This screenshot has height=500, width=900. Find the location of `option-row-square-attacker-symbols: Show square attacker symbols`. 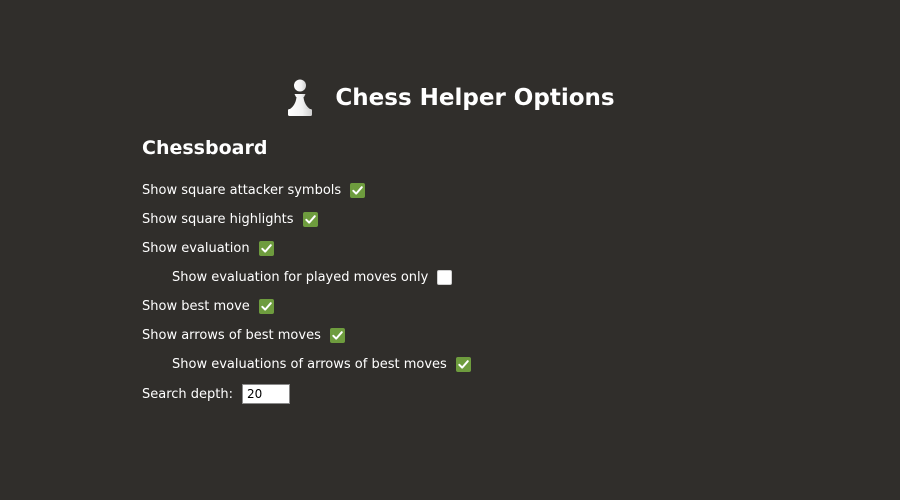

option-row-square-attacker-symbols: Show square attacker symbols is located at coordinates (254, 190).